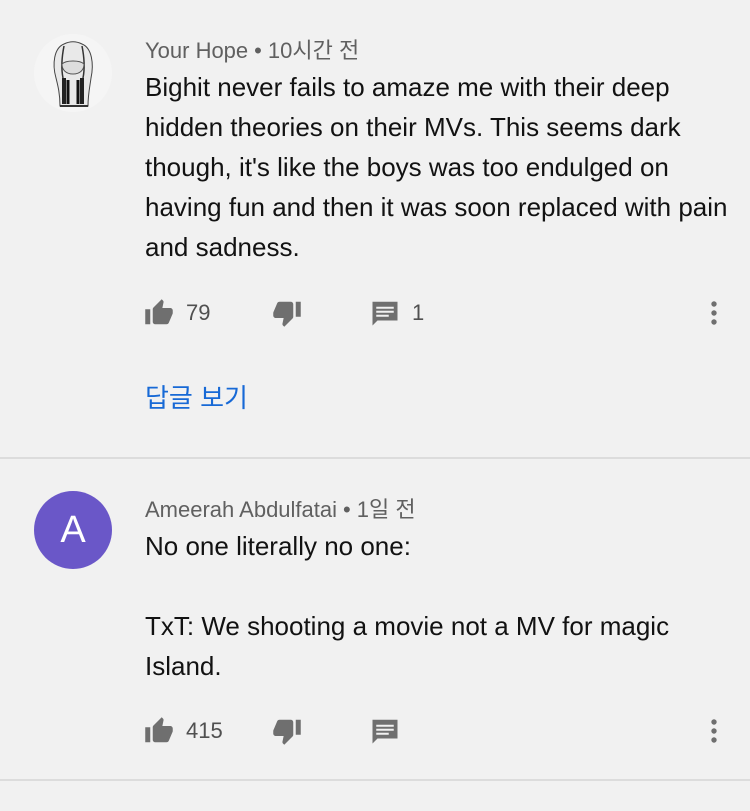  Describe the element at coordinates (196, 396) in the screenshot. I see `view-replies-link: 답글 보기` at that location.